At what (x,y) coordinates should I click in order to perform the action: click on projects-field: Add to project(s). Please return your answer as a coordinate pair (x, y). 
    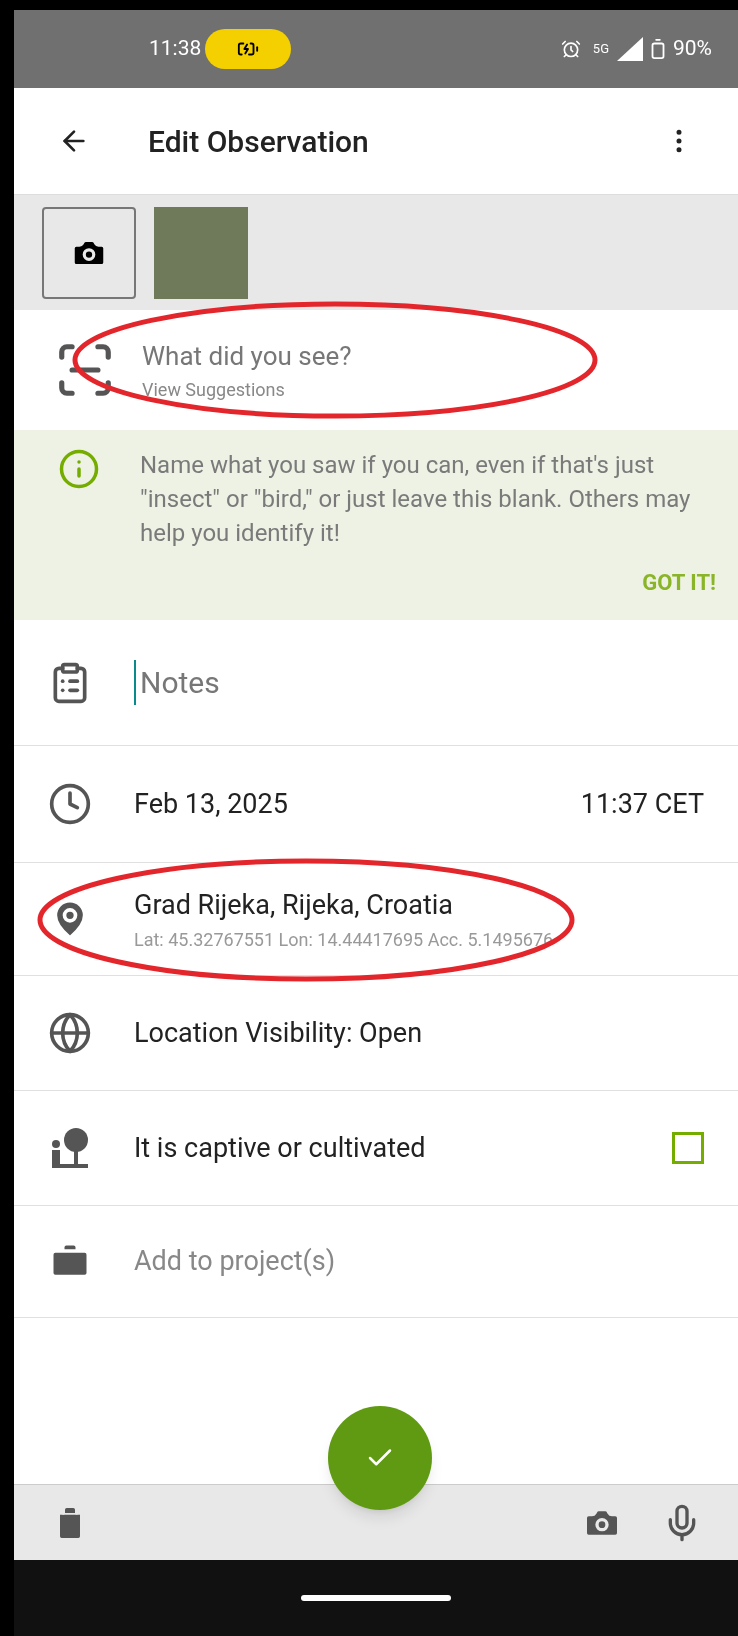
    Looking at the image, I should click on (235, 1261).